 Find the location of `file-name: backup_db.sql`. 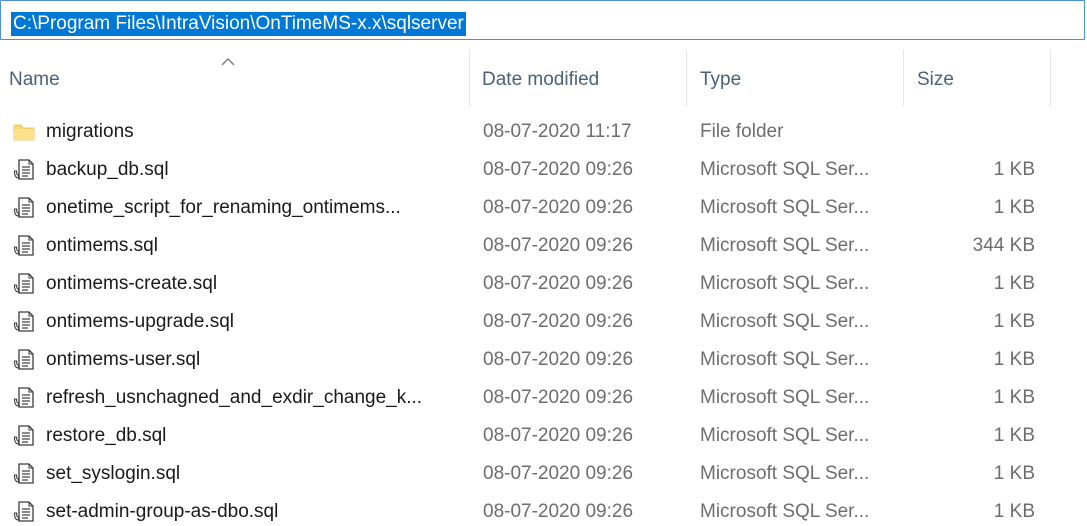

file-name: backup_db.sql is located at coordinates (107, 169).